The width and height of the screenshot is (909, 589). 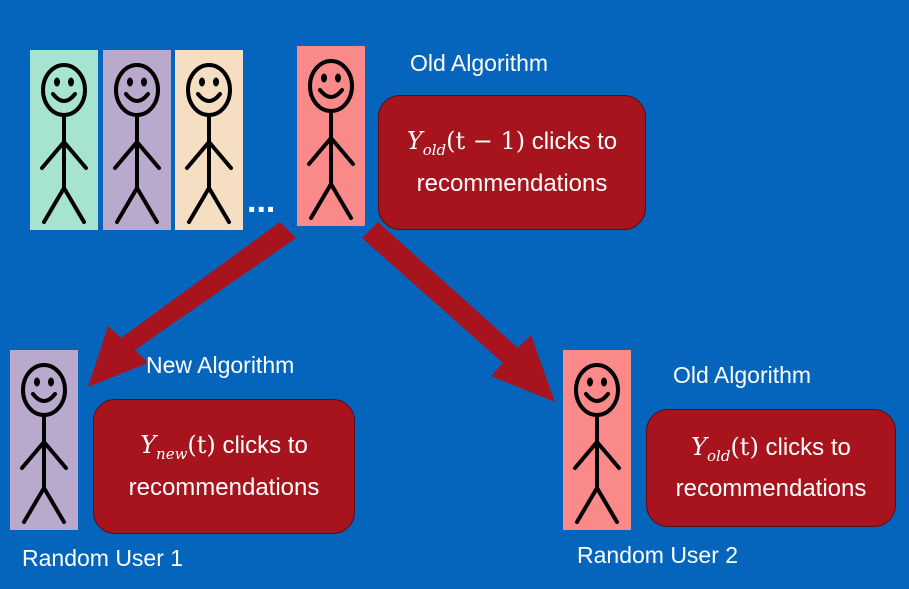 What do you see at coordinates (771, 489) in the screenshot?
I see `old-box-line2: recommendations` at bounding box center [771, 489].